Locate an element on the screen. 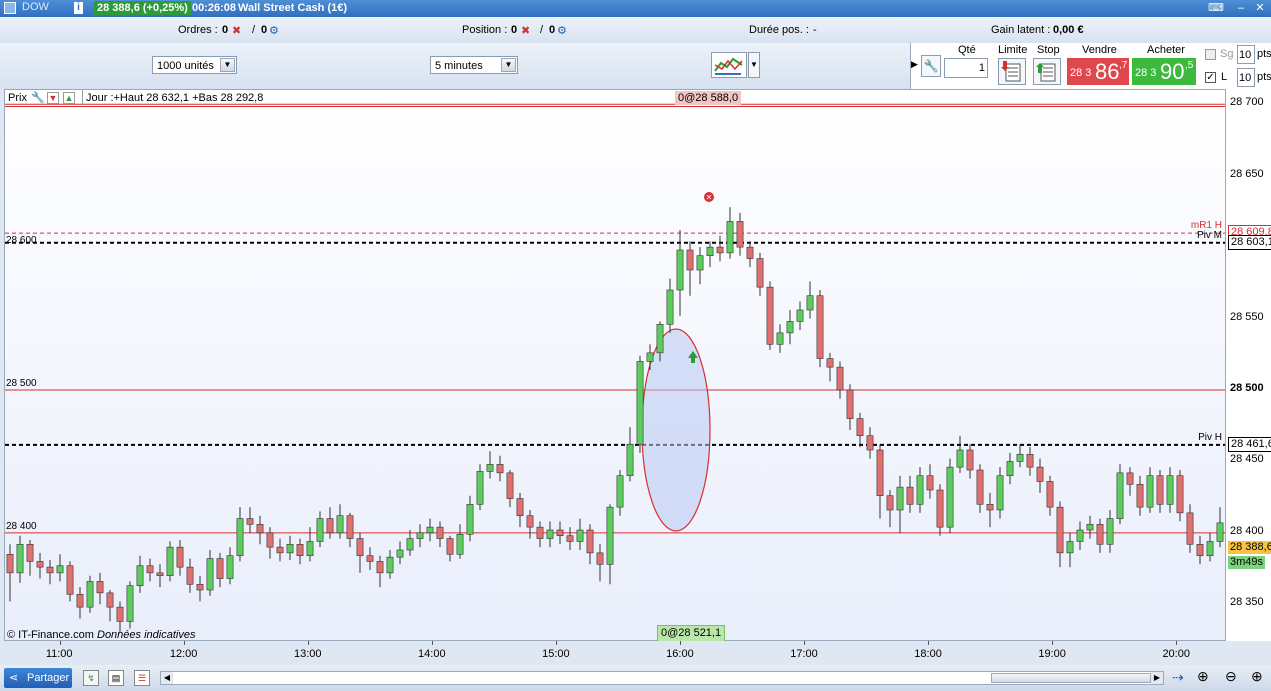 Image resolution: width=1271 pixels, height=691 pixels. chevron-down-icon: ▼ is located at coordinates (227, 65).